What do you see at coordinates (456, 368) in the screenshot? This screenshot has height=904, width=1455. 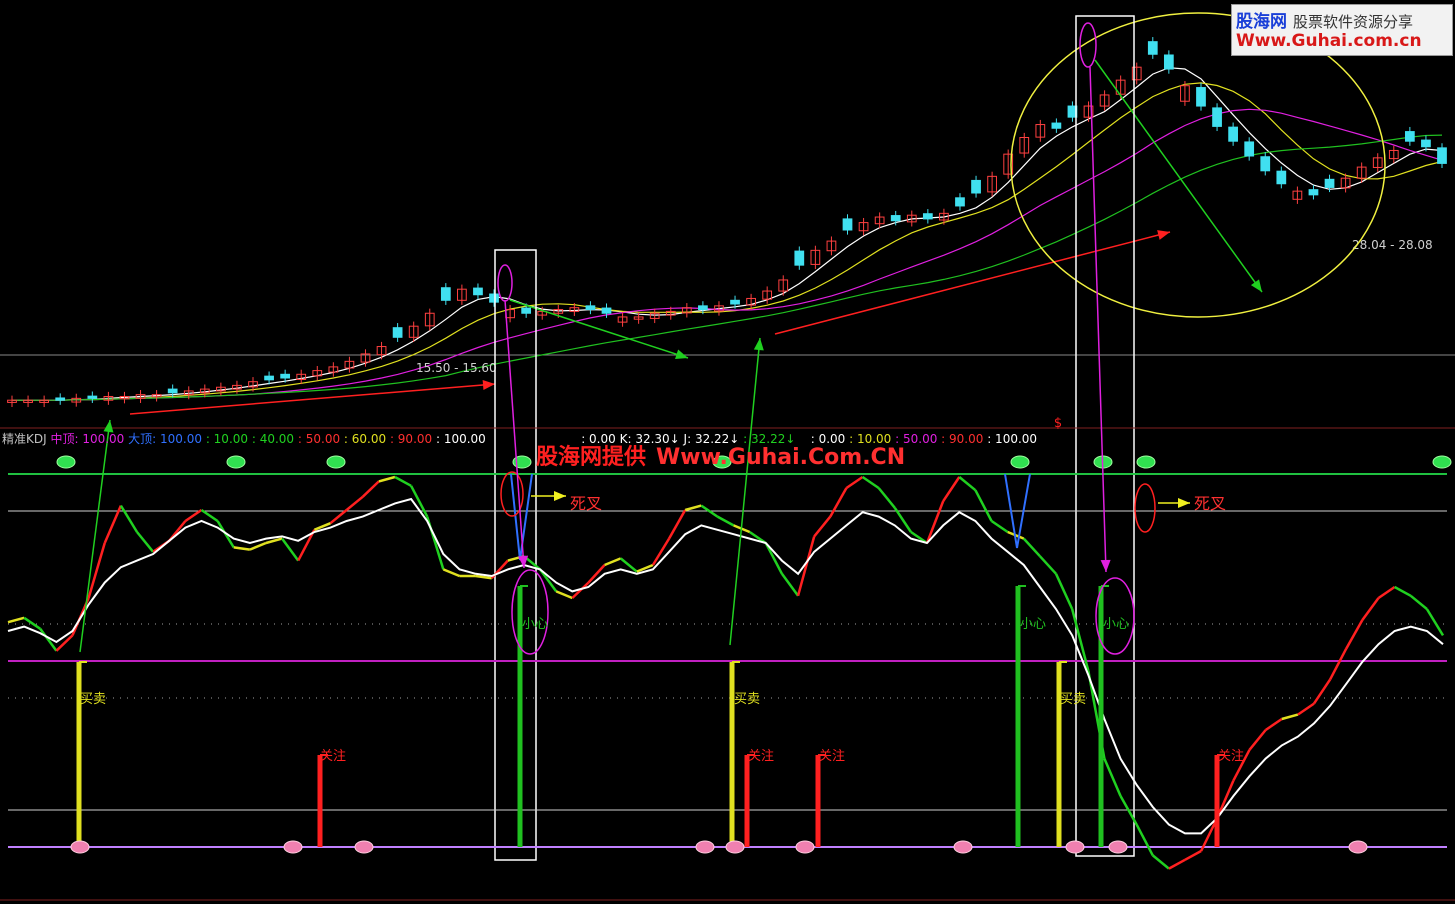 I see `price-range-label-left: 15.50 - 15.60` at bounding box center [456, 368].